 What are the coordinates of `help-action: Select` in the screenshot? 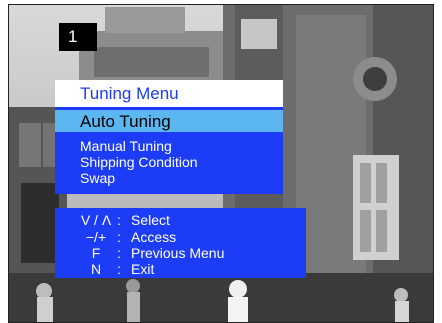 It's located at (150, 220).